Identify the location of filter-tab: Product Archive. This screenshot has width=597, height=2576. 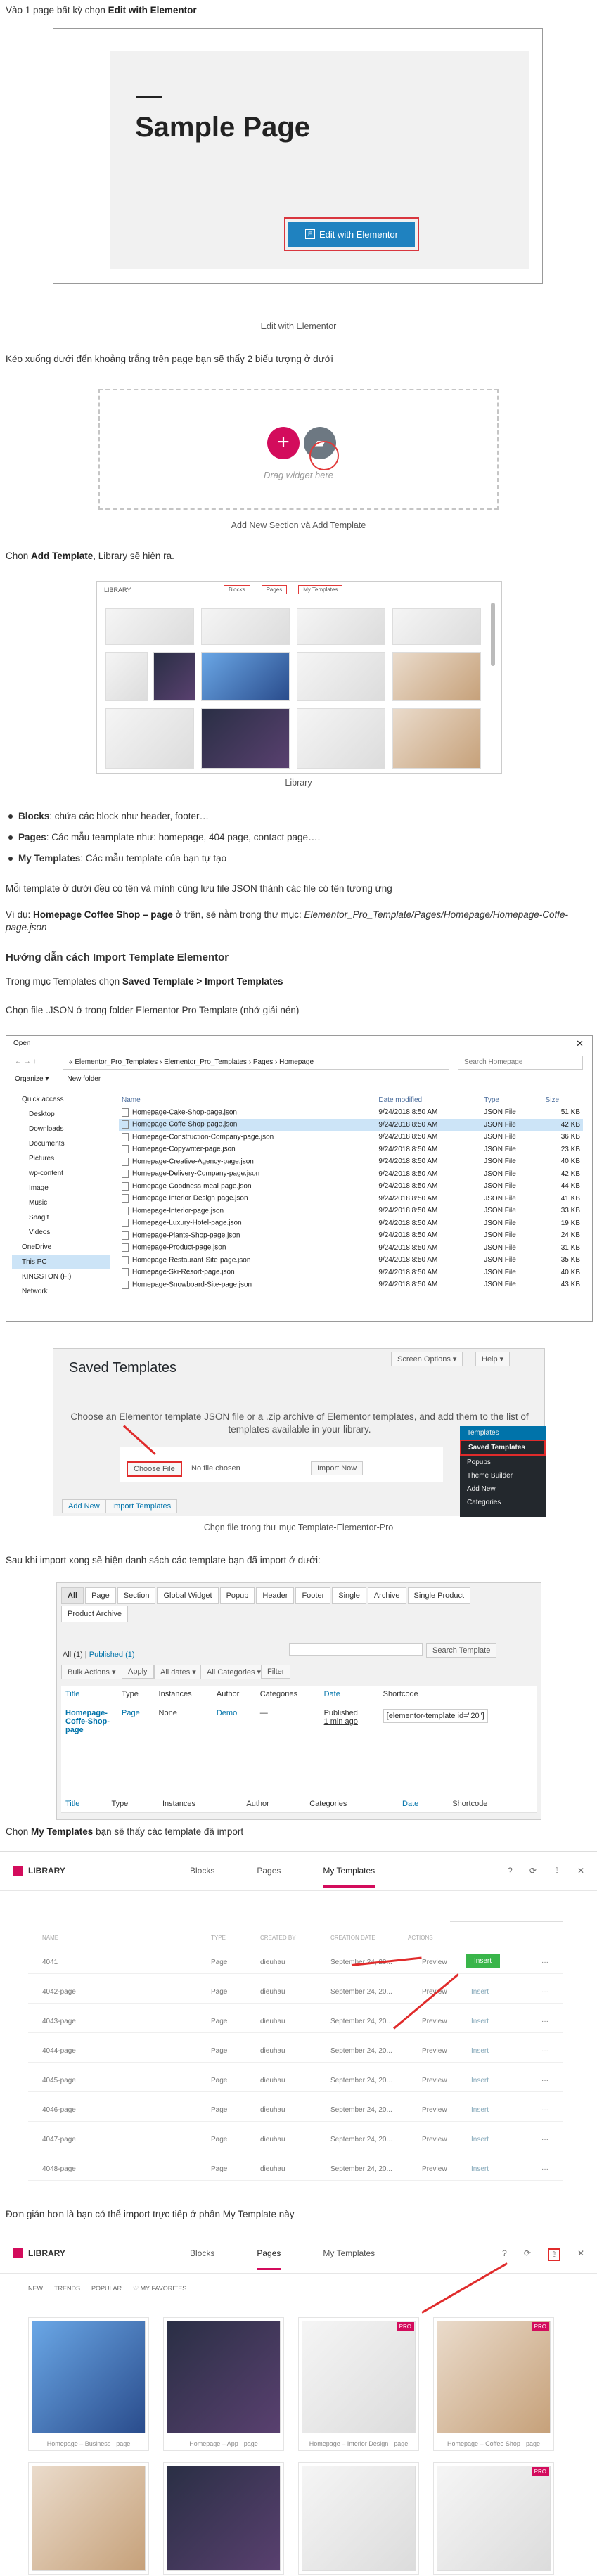
(95, 1614).